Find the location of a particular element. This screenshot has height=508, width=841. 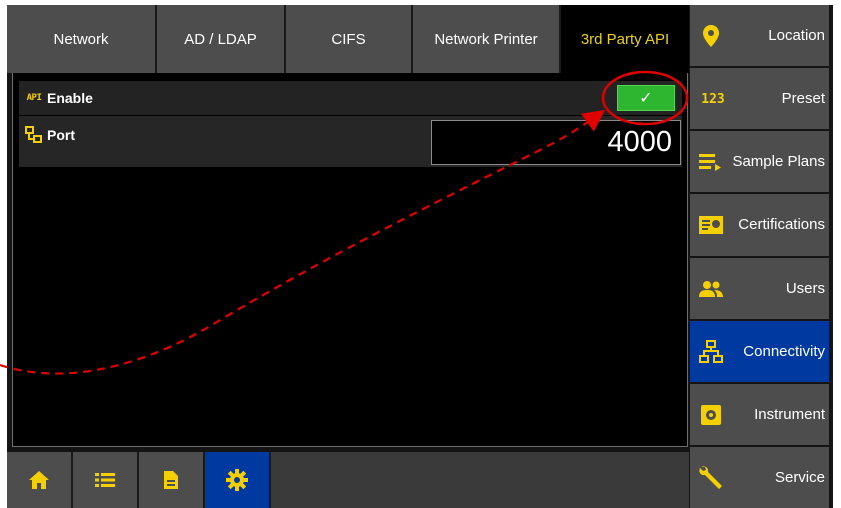

api-icon: API is located at coordinates (34, 98).